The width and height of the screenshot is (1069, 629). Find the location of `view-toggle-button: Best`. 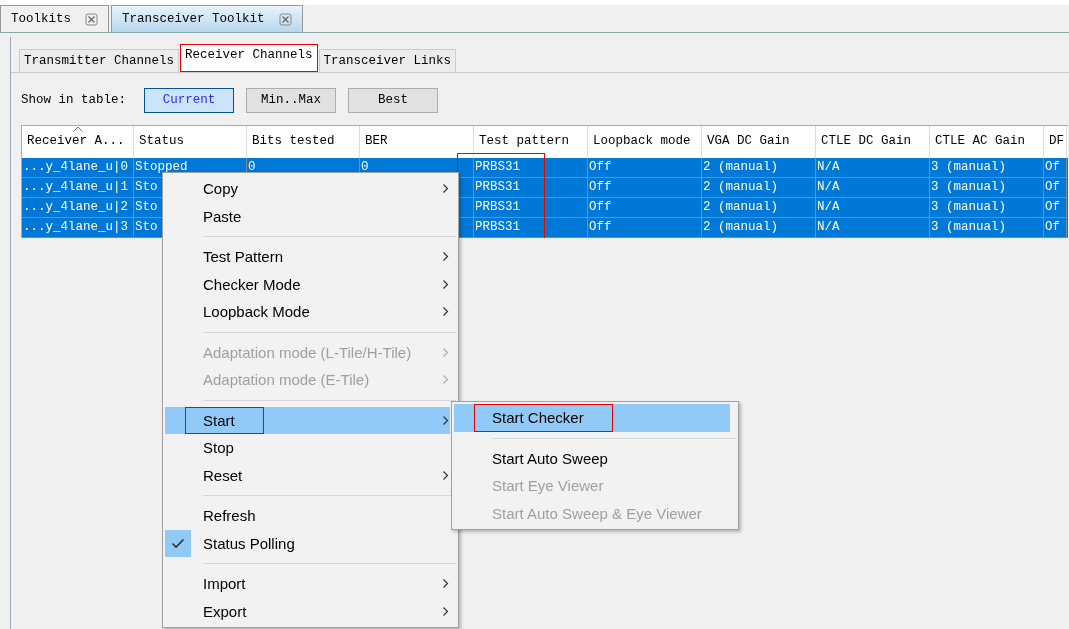

view-toggle-button: Best is located at coordinates (393, 100).